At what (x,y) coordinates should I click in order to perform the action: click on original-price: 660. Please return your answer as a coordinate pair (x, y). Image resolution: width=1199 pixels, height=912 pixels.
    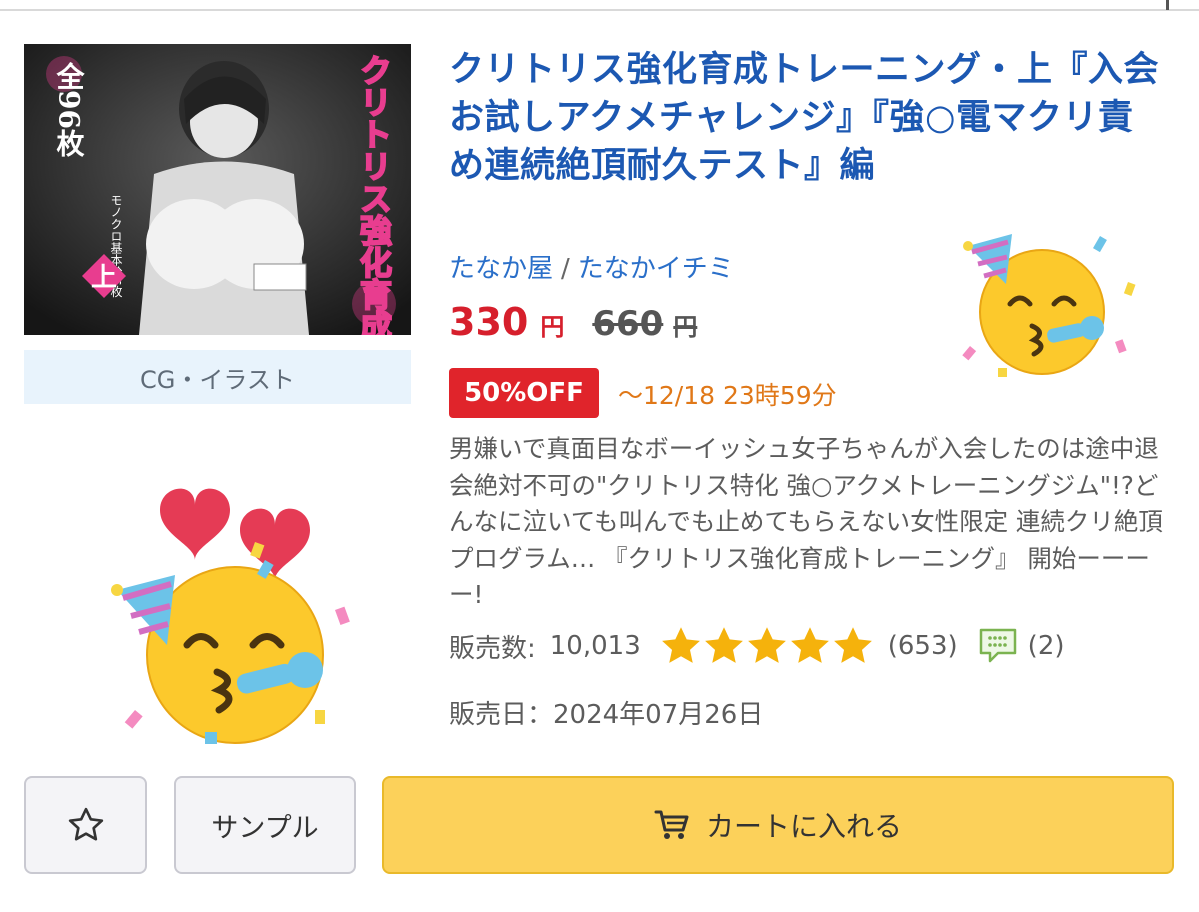
    Looking at the image, I should click on (628, 324).